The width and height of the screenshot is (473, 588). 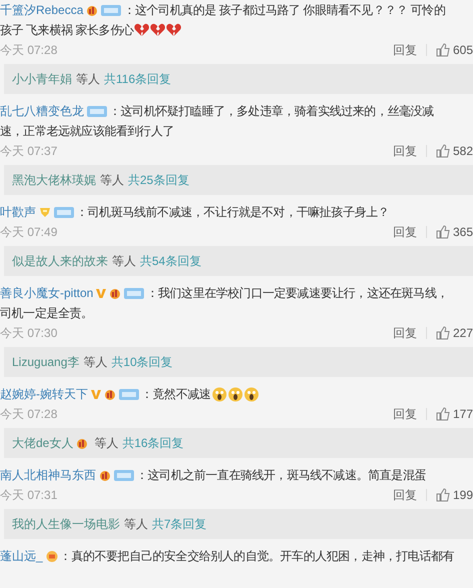 I want to click on comment-text: ：司机斑马线前不减速，不让行就是不对，干嘛扯孩子身上？, so click(x=233, y=212).